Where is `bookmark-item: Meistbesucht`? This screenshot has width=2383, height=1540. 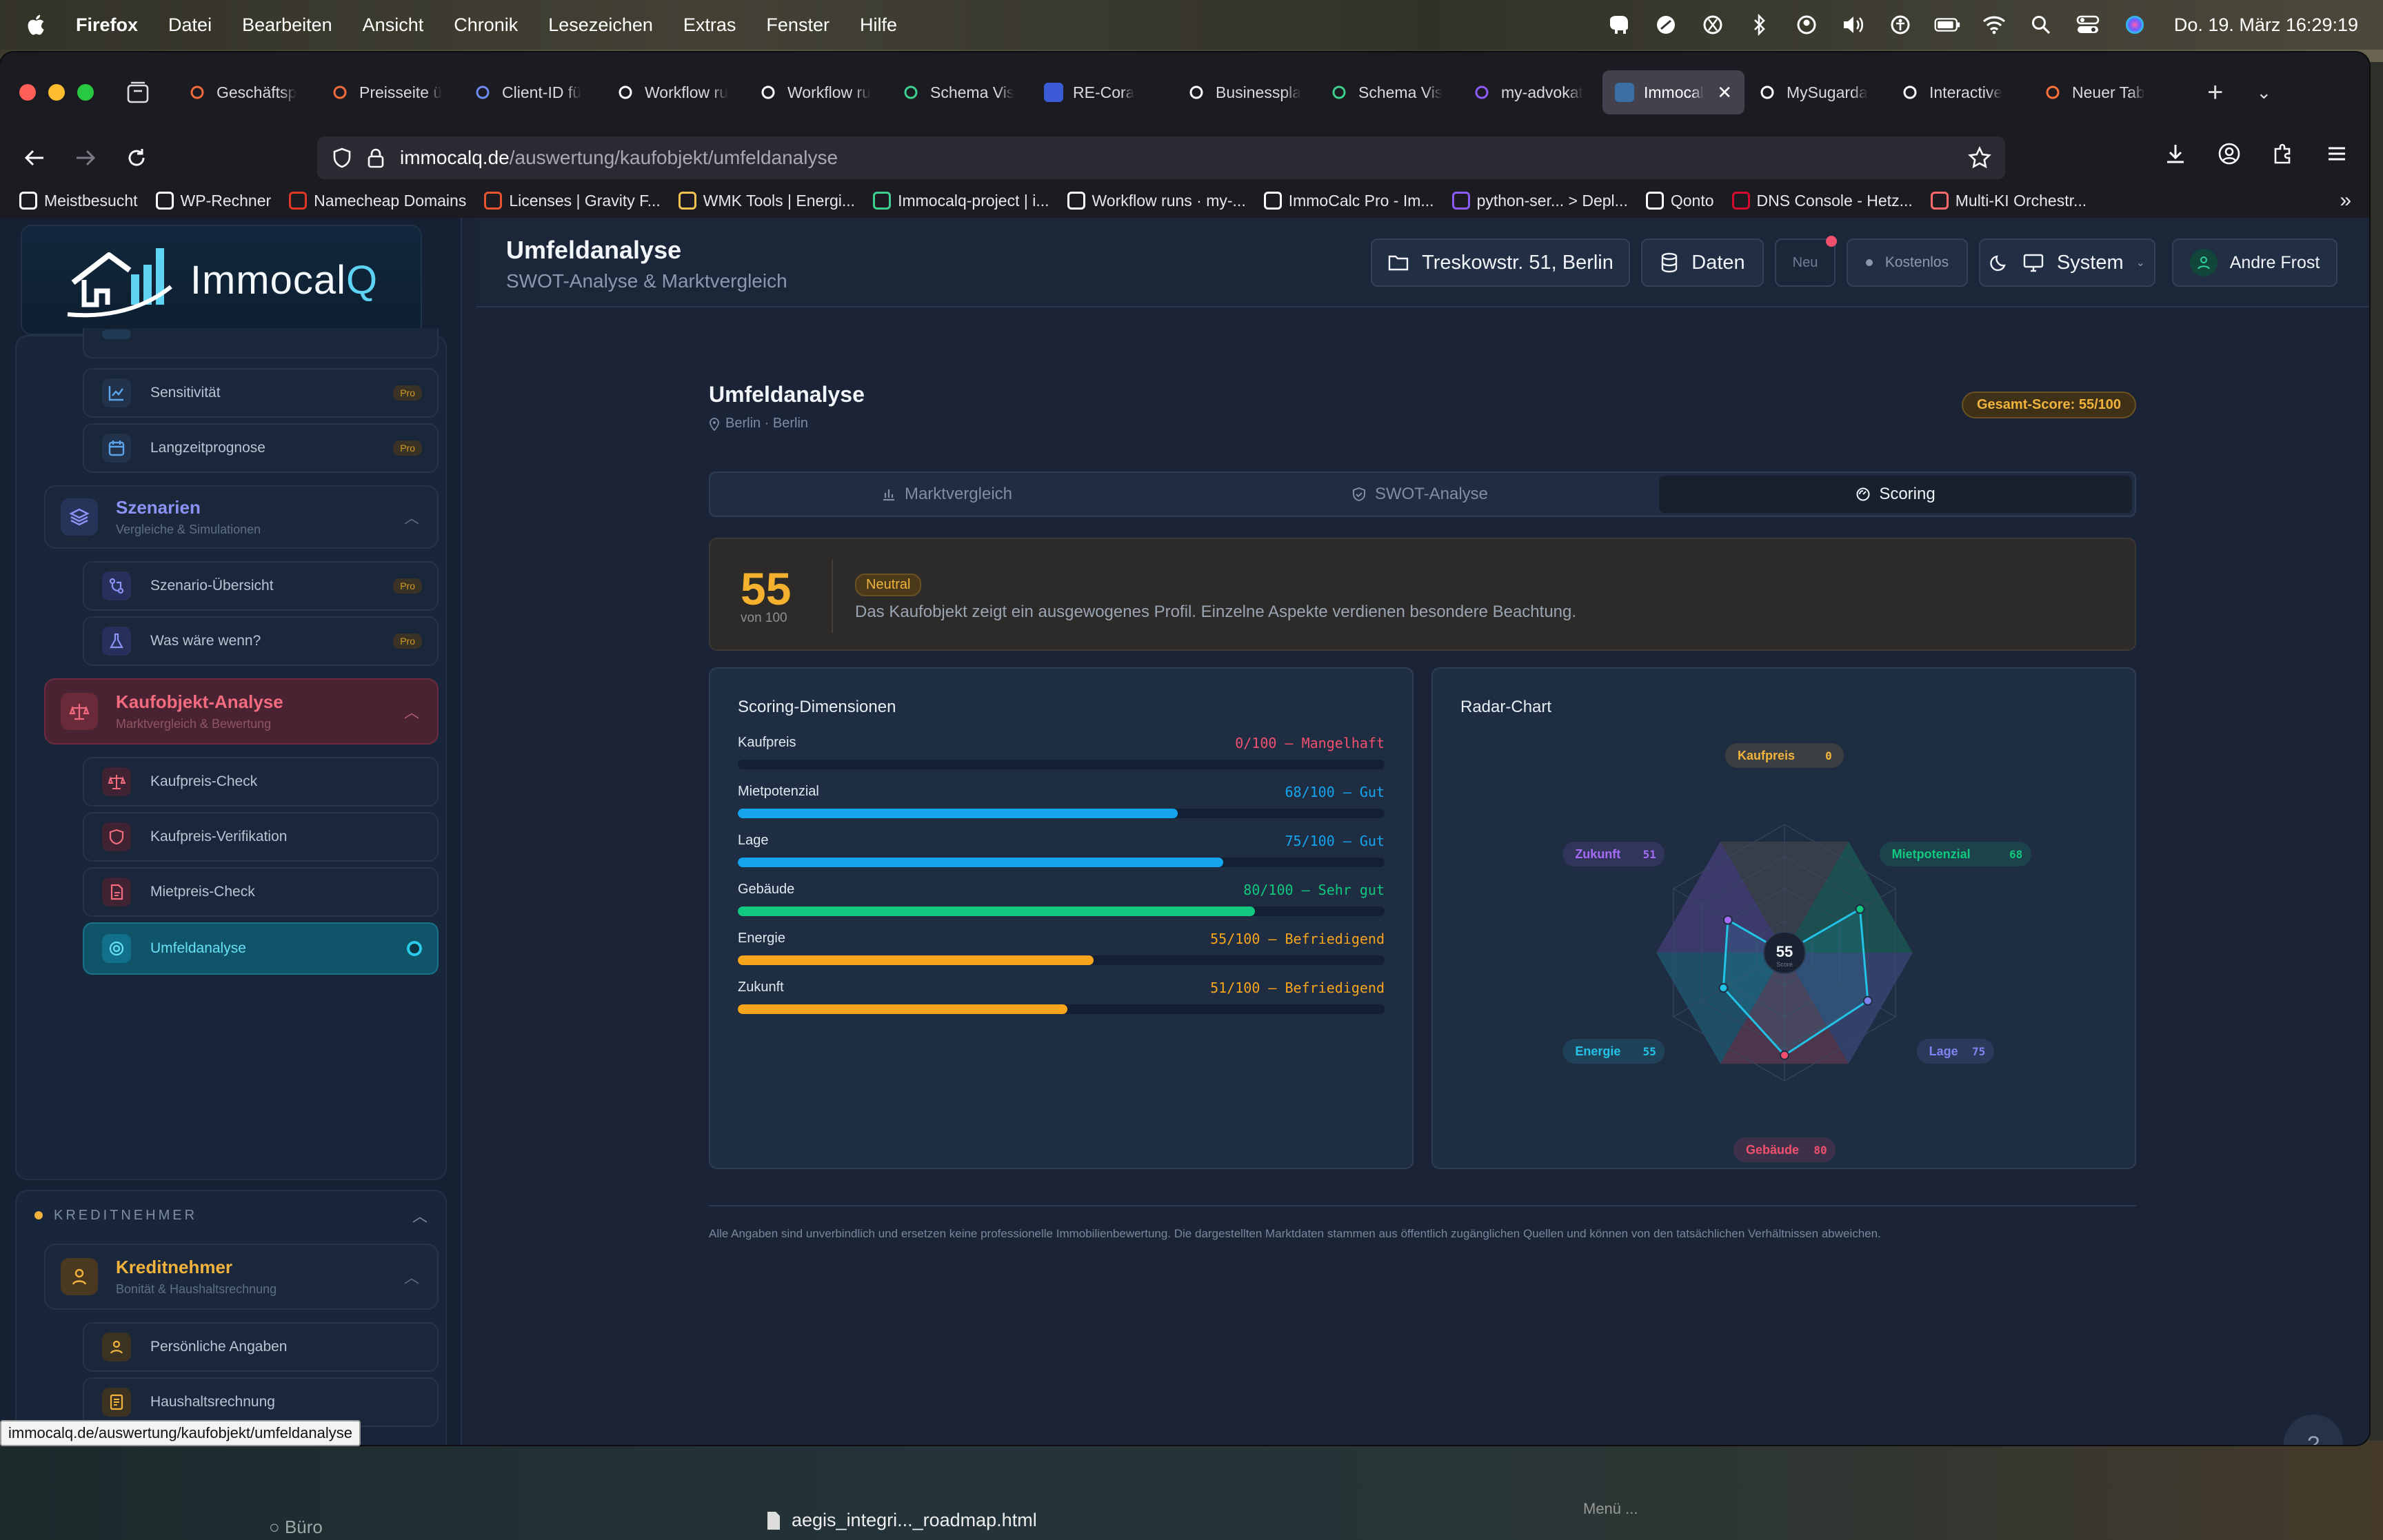 bookmark-item: Meistbesucht is located at coordinates (78, 201).